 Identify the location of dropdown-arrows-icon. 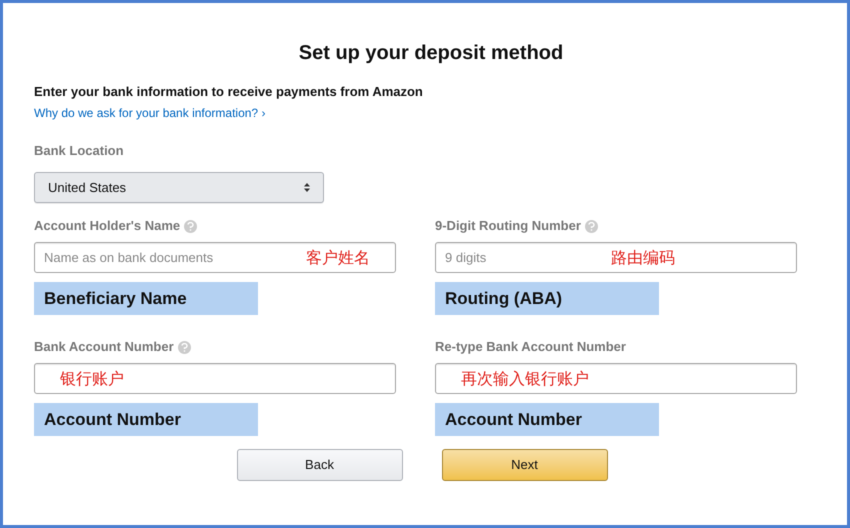
(307, 187).